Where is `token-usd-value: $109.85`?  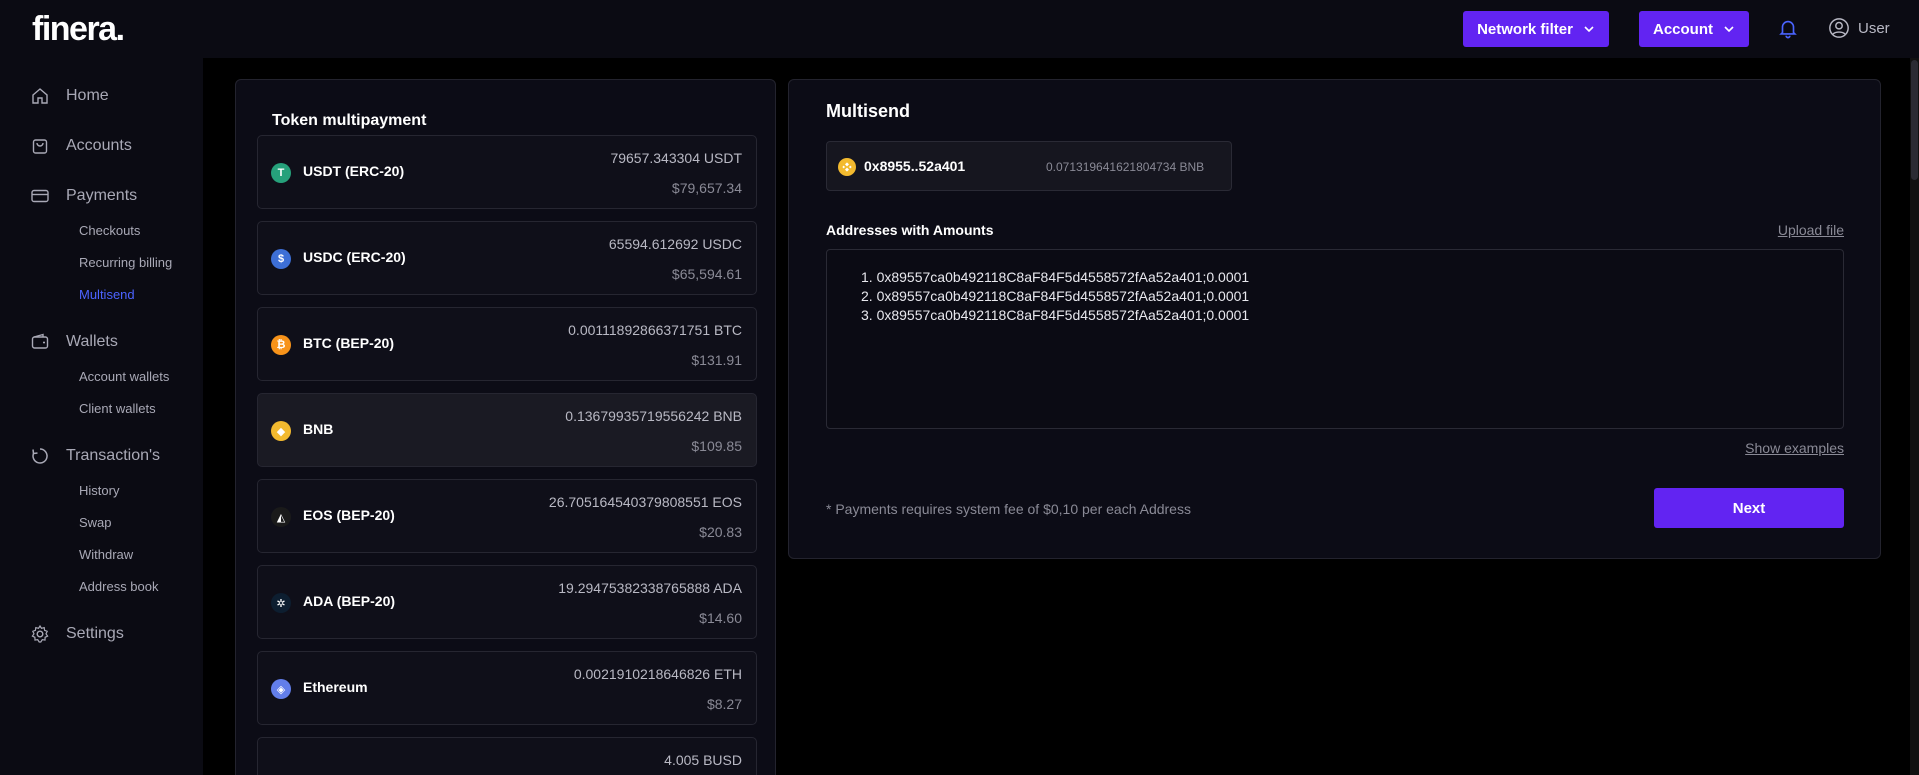
token-usd-value: $109.85 is located at coordinates (716, 446).